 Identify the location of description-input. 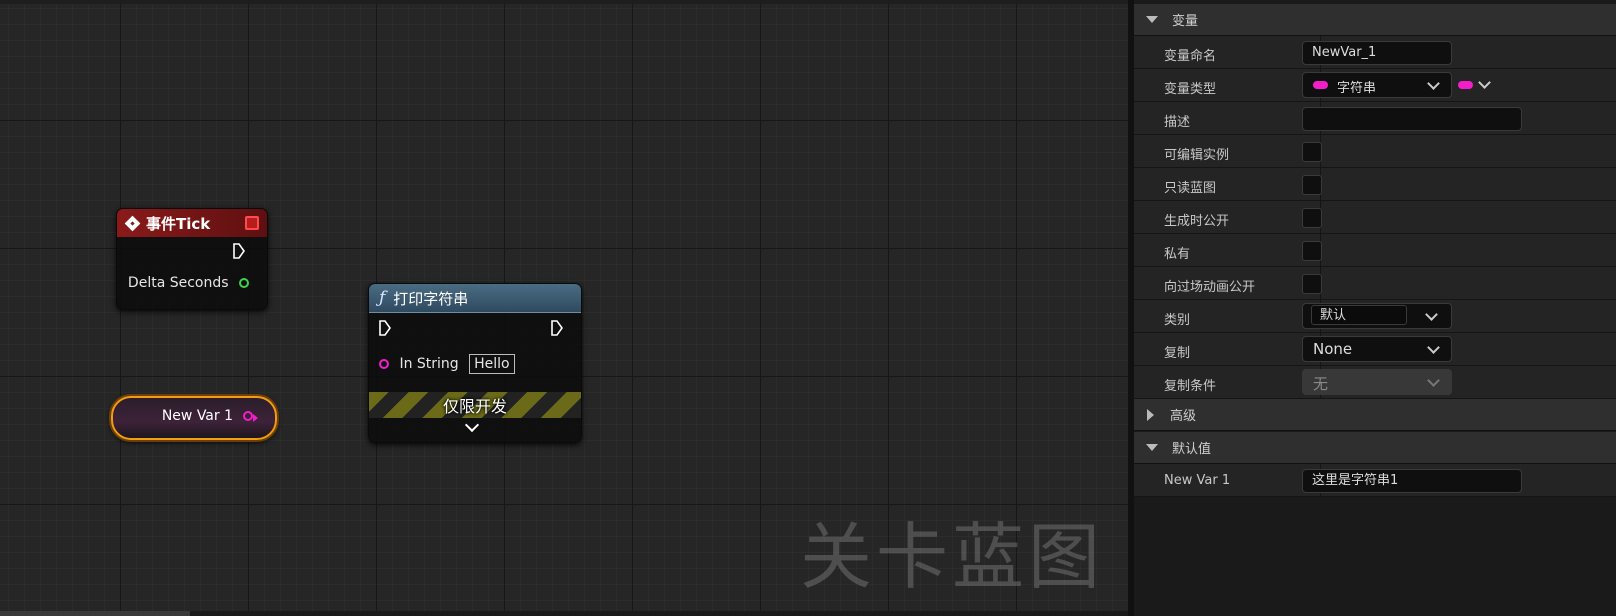
(1412, 119).